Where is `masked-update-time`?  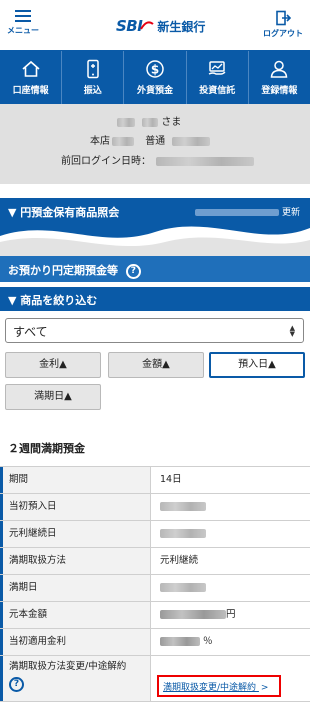
masked-update-time is located at coordinates (237, 212).